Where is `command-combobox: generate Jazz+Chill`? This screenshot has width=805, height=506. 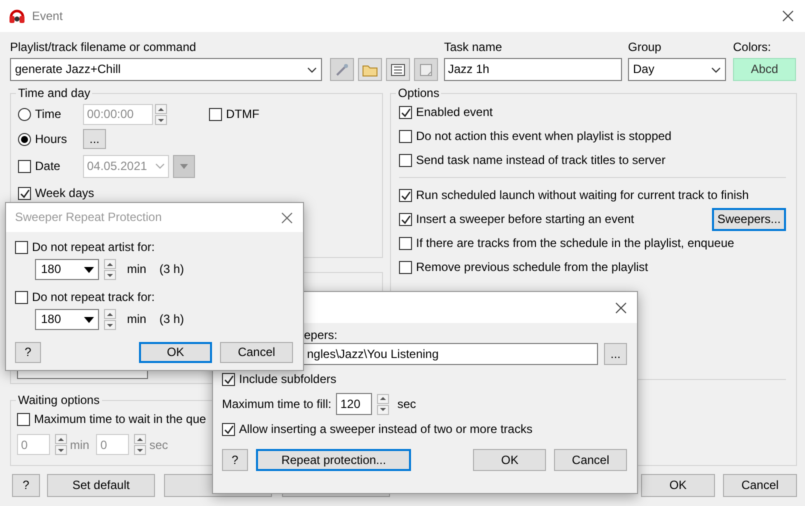 command-combobox: generate Jazz+Chill is located at coordinates (166, 69).